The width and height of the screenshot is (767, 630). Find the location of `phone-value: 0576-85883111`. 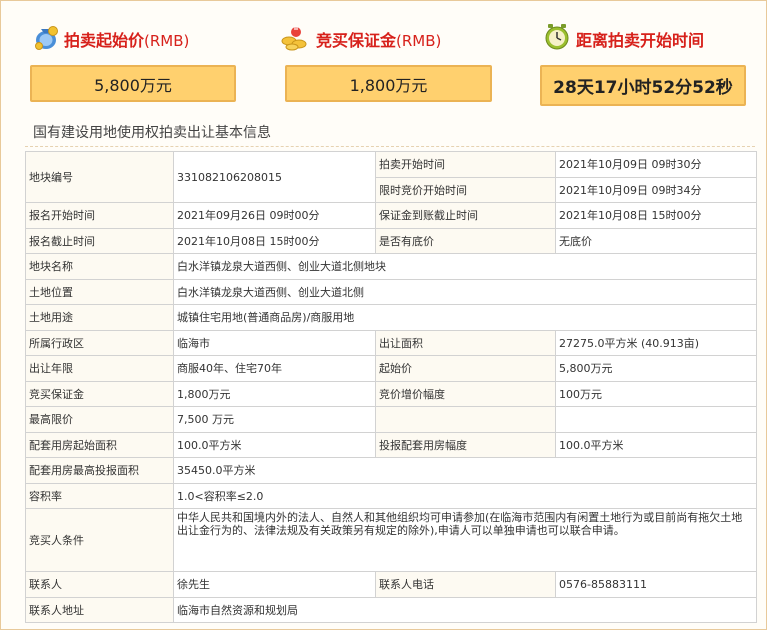

phone-value: 0576-85883111 is located at coordinates (656, 584).